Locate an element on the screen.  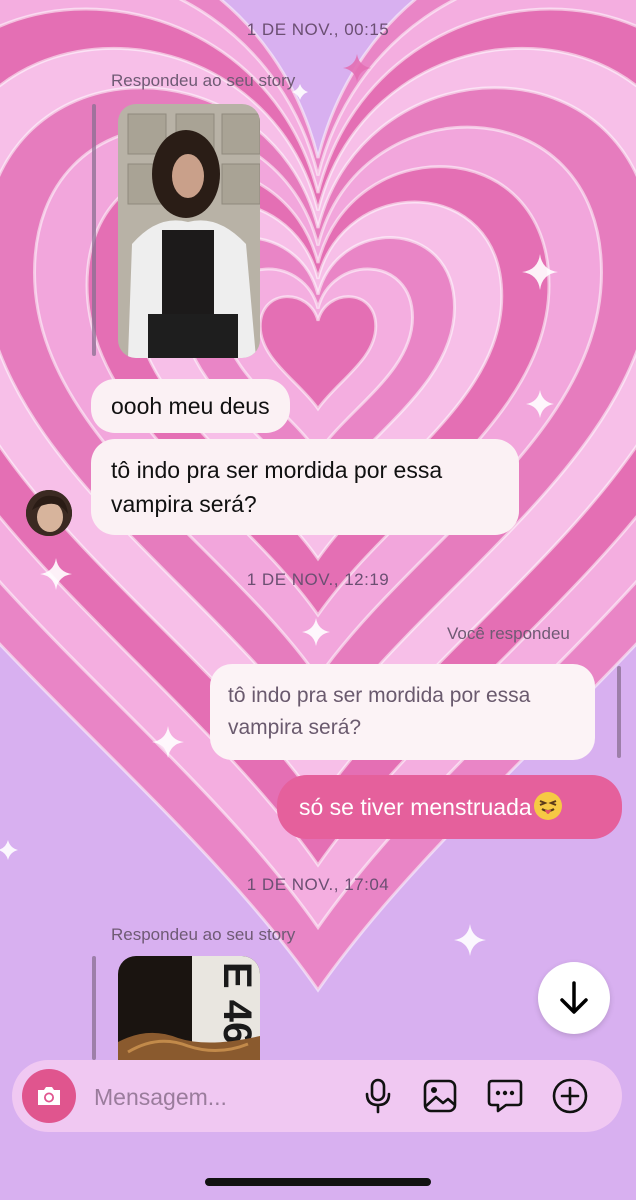
home-indicator is located at coordinates (318, 1182).